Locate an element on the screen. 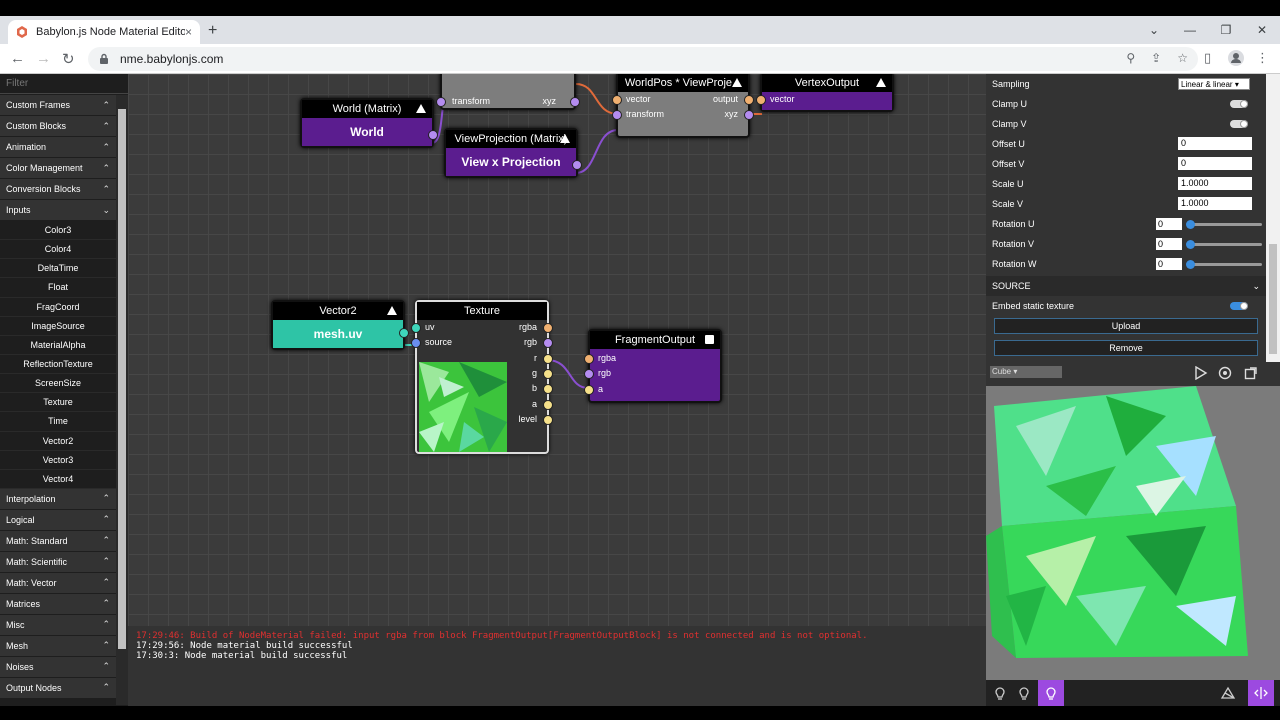  offset-u-input: 0 is located at coordinates (1215, 143).